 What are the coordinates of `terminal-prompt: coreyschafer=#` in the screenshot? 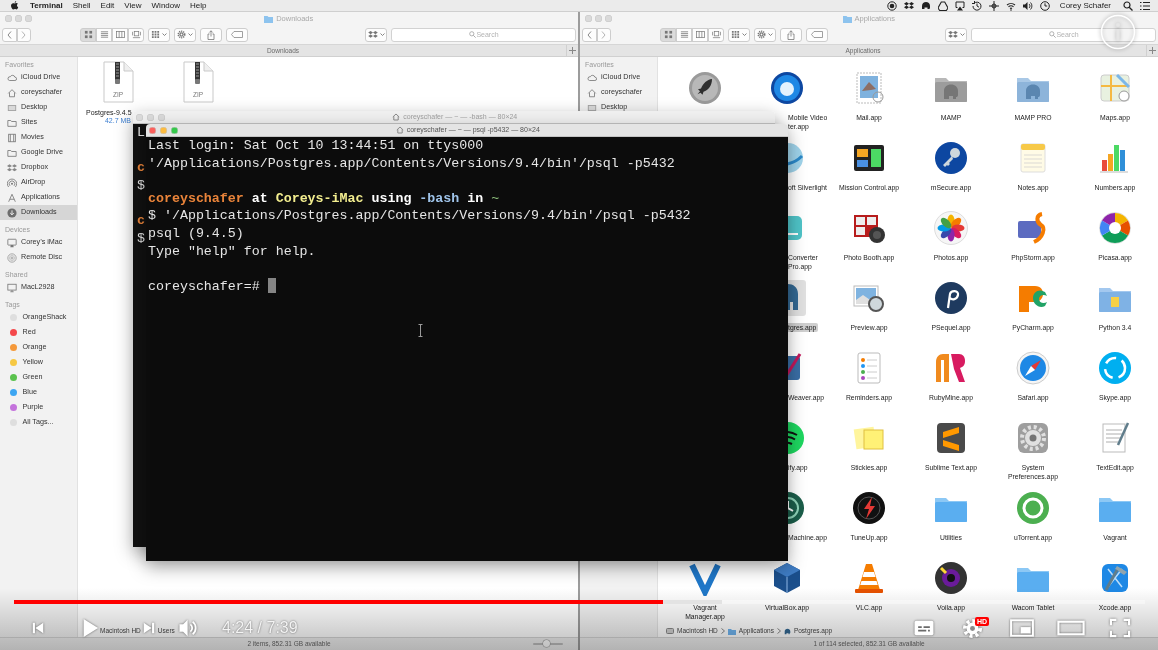 It's located at (204, 286).